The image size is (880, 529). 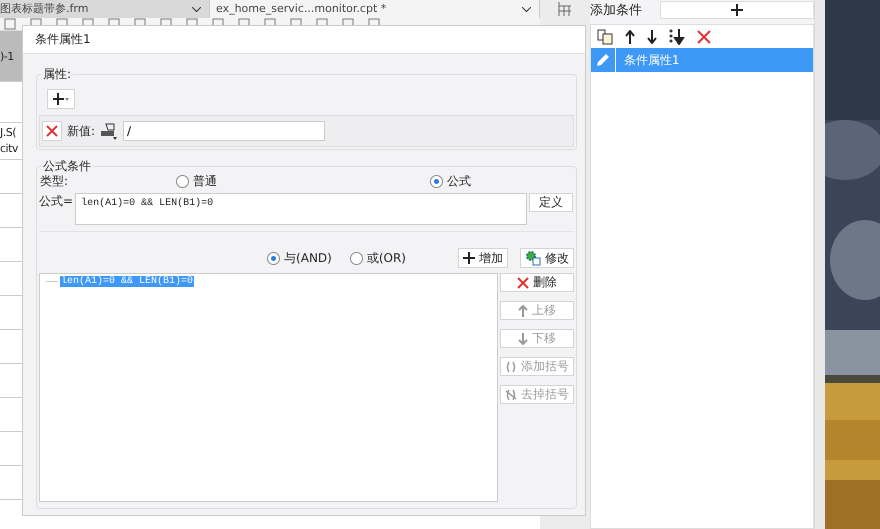 What do you see at coordinates (57, 74) in the screenshot?
I see `group-legend: 属性:` at bounding box center [57, 74].